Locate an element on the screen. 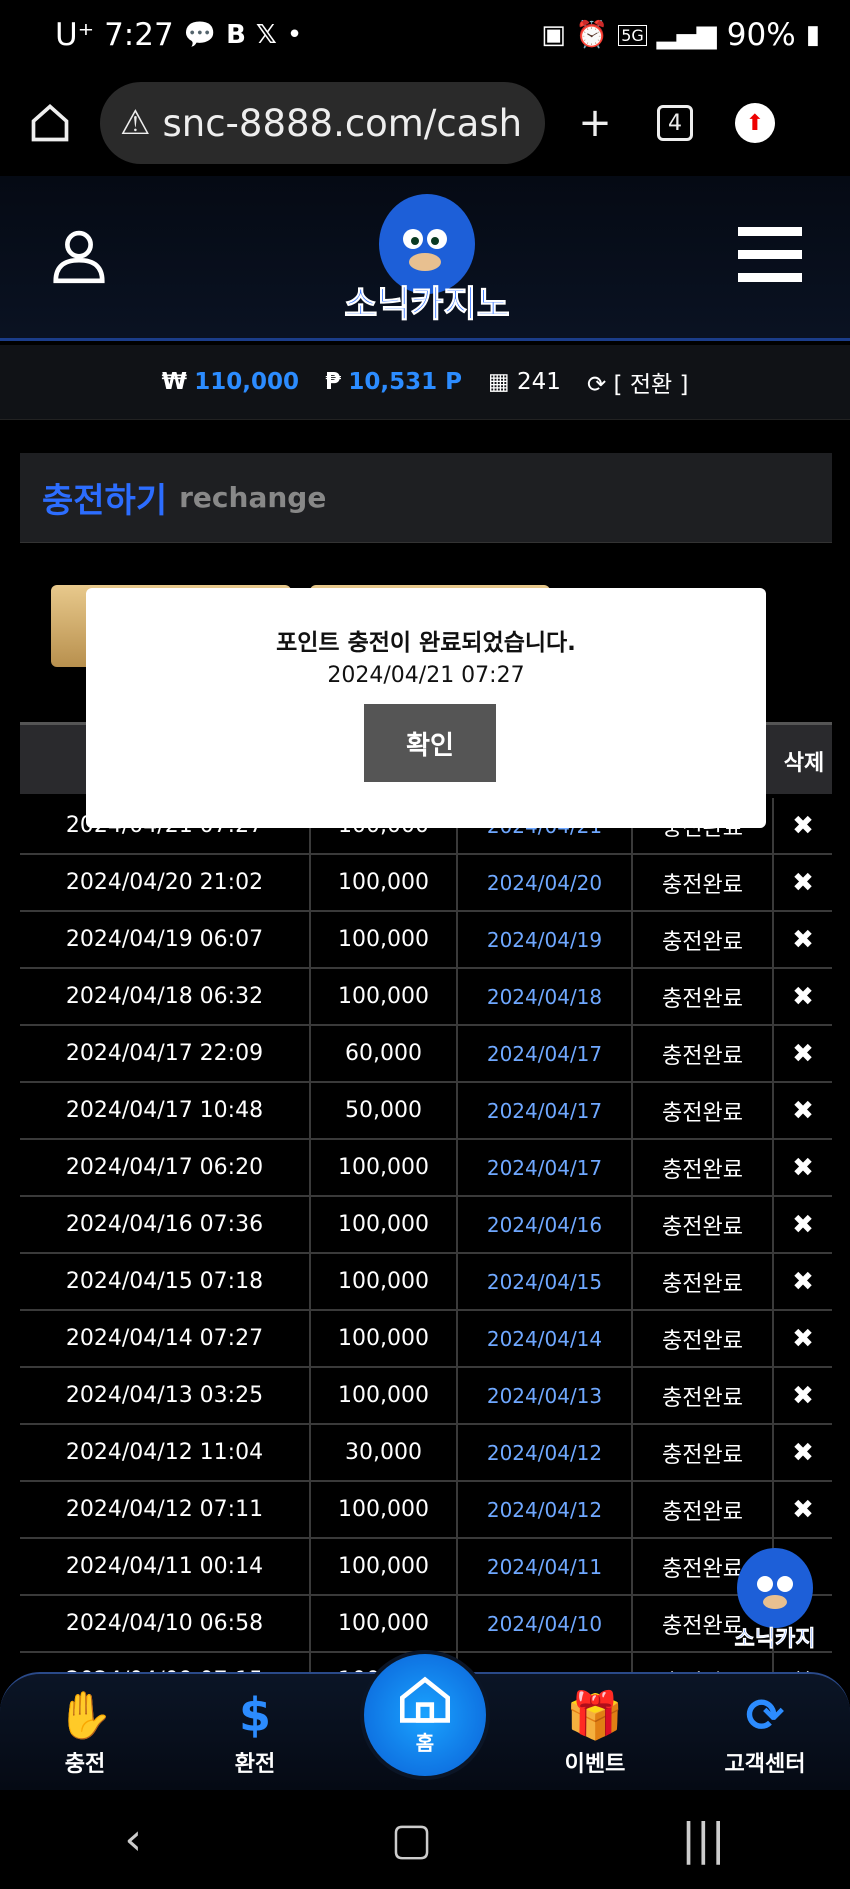 The image size is (850, 1889). logo-text: 소닉카지노 is located at coordinates (427, 304).